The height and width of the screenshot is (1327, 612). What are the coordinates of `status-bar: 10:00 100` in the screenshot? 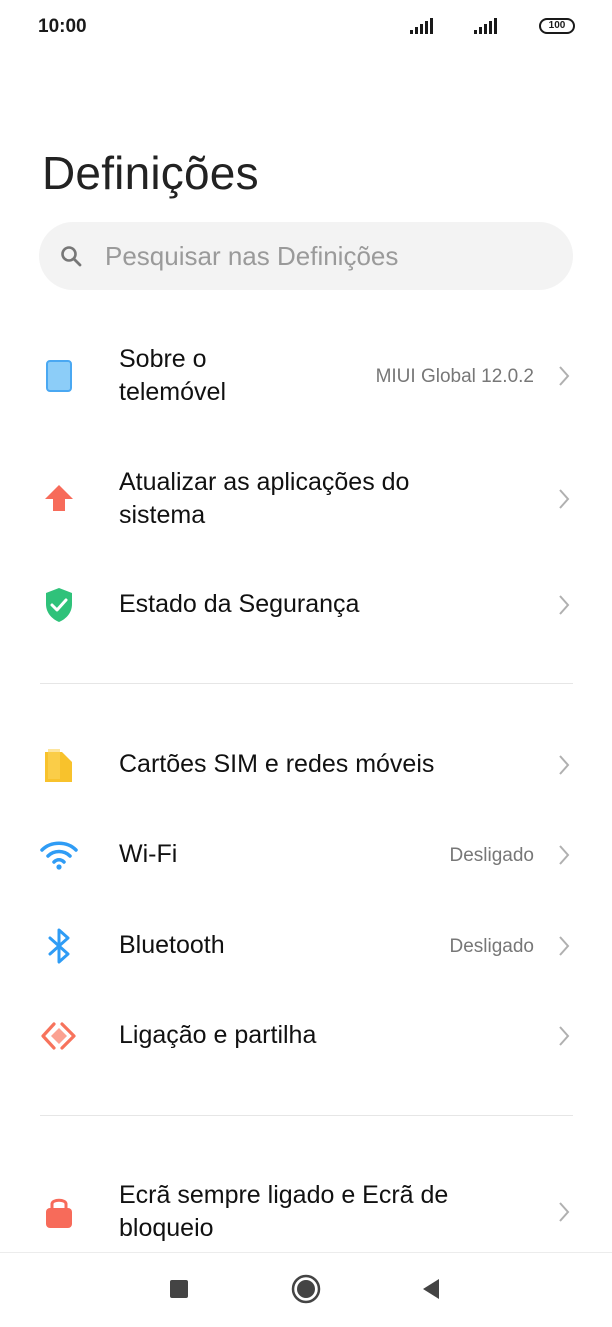 It's located at (306, 28).